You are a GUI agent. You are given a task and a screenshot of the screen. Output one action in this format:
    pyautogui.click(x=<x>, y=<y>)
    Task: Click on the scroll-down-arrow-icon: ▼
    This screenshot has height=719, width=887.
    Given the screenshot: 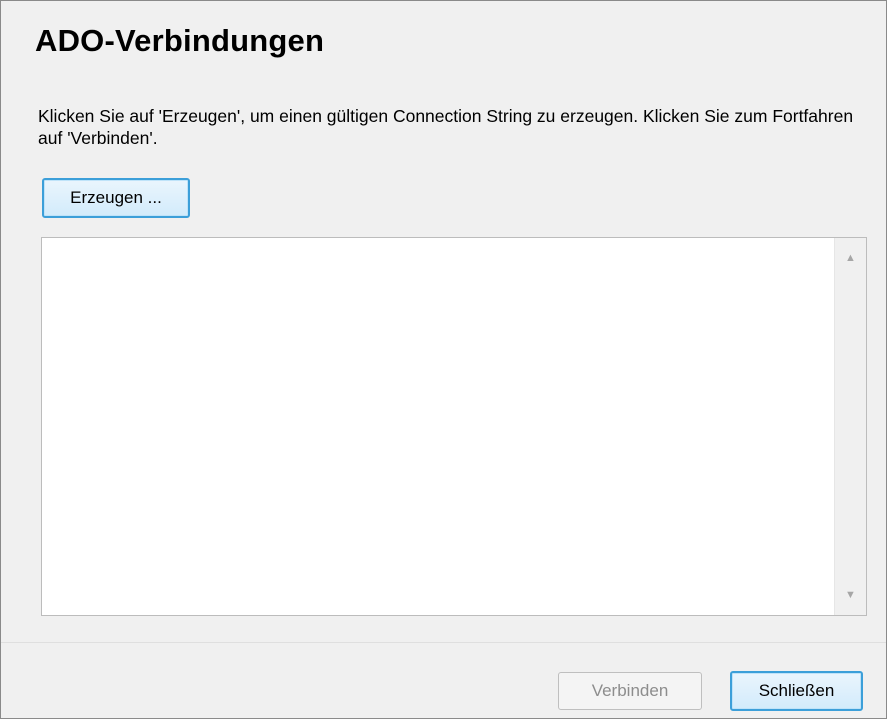 What is the action you would take?
    pyautogui.click(x=850, y=595)
    